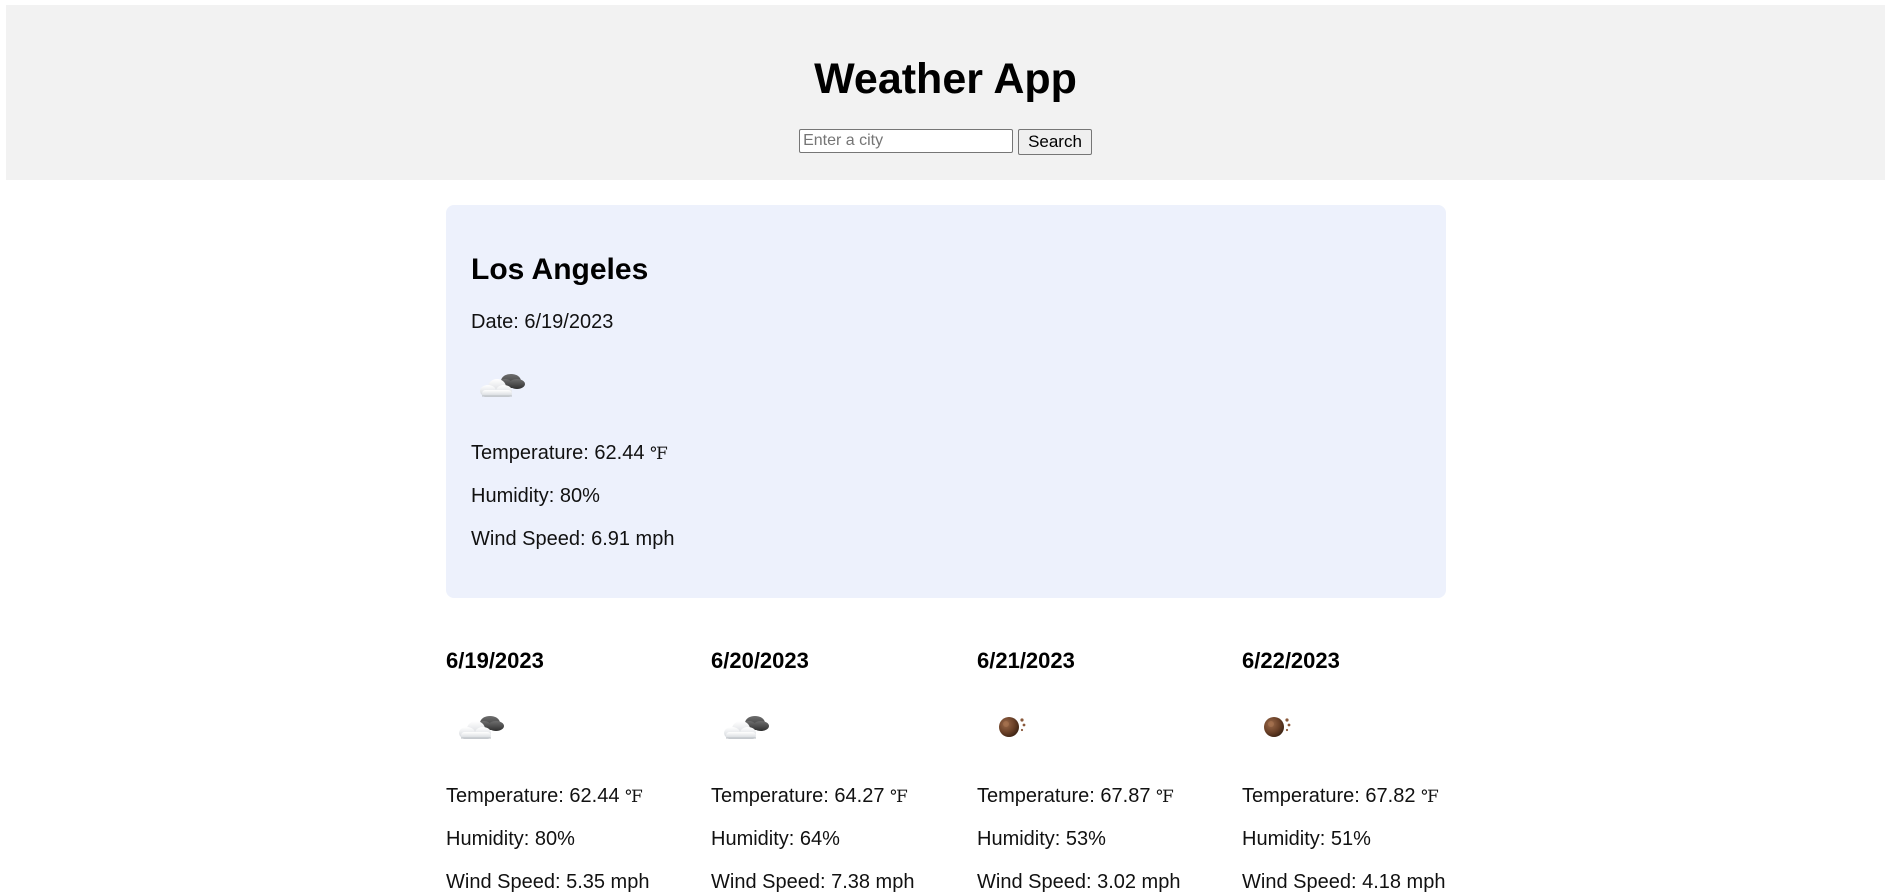  I want to click on current-temperature: Temperature: 62.44 ℉, so click(569, 453).